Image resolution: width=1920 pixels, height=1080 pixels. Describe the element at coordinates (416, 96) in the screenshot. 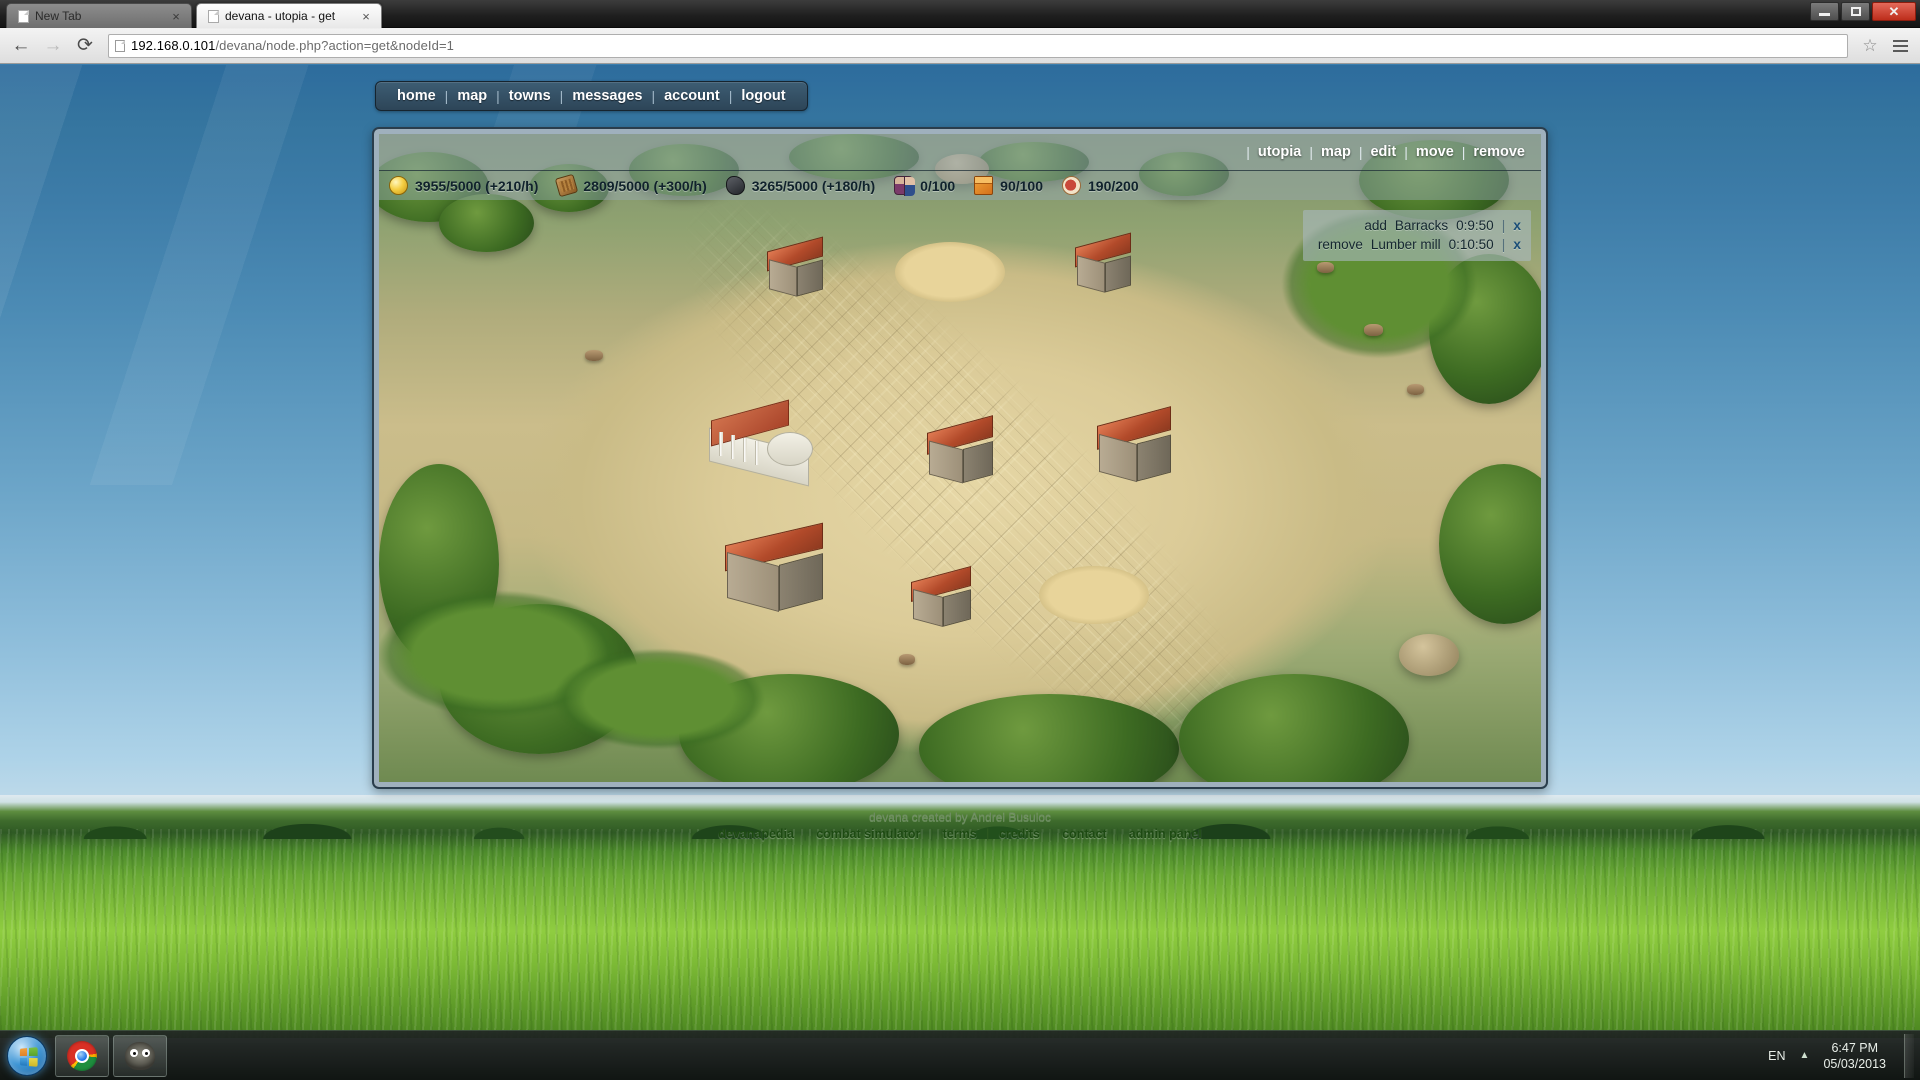

I see `nav-item-home: home` at that location.